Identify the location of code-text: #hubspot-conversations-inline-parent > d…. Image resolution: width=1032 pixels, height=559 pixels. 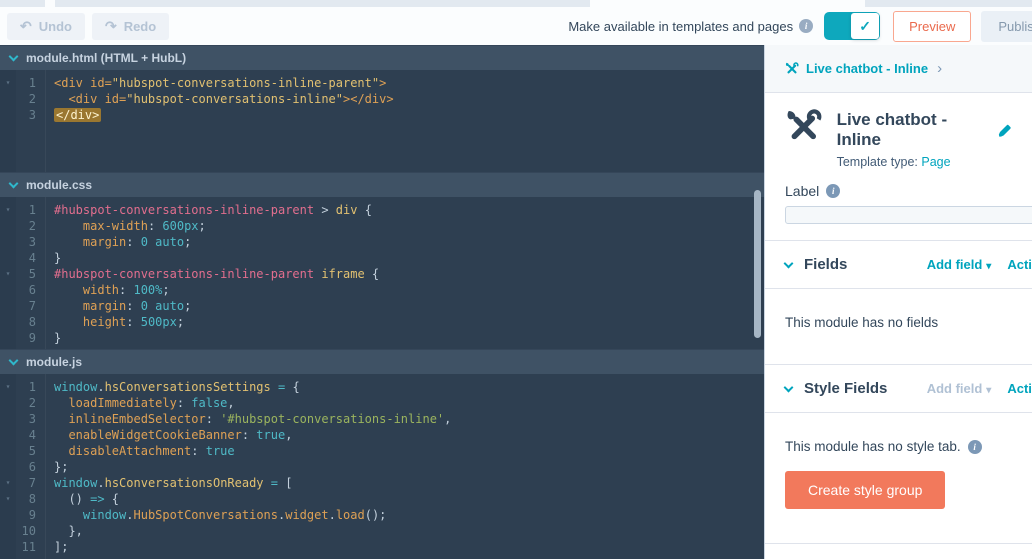
(208, 210).